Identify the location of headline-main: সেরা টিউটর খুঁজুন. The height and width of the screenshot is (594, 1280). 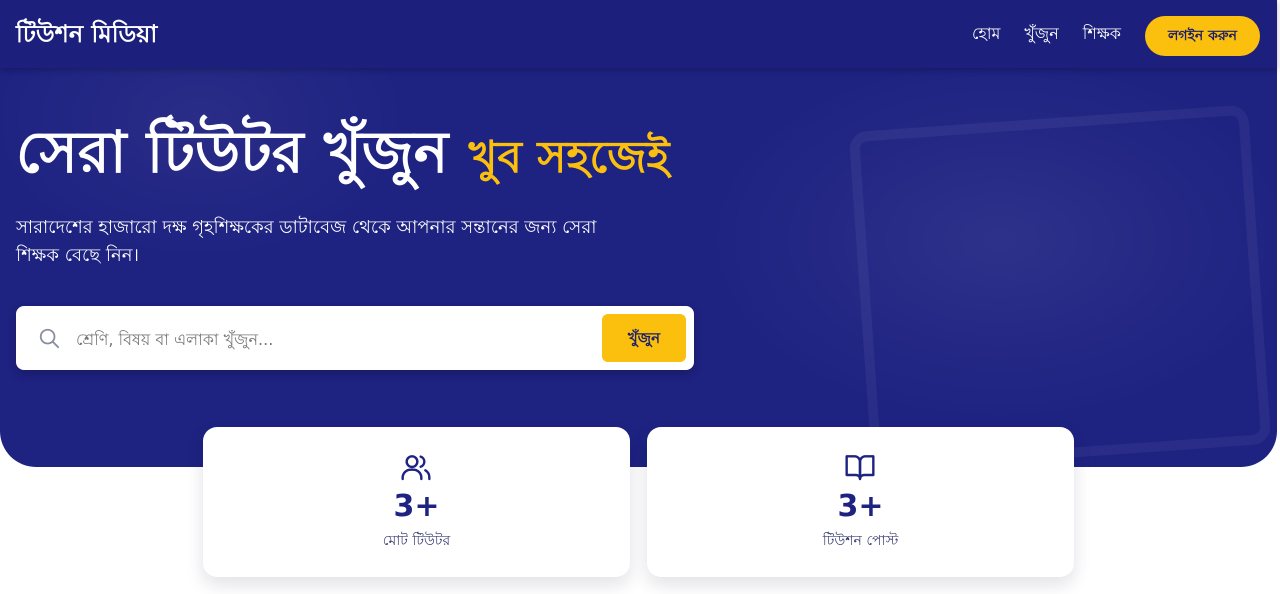
(232, 152).